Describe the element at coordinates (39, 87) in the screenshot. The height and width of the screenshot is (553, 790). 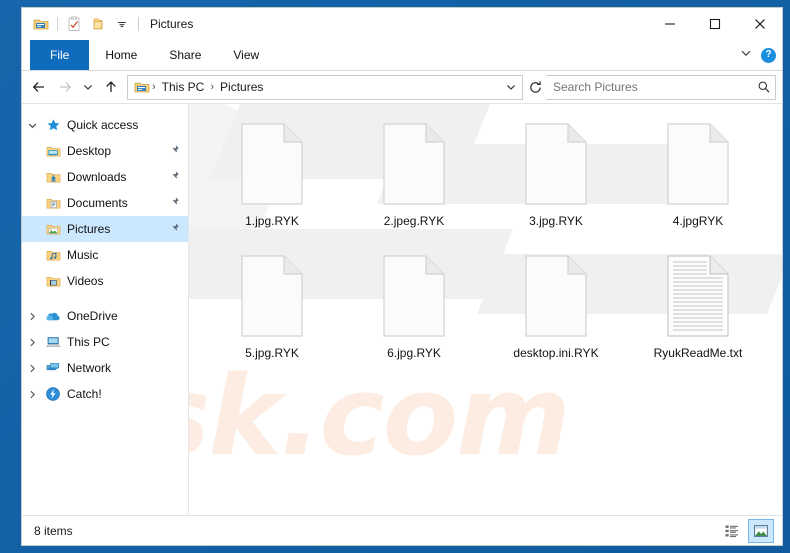
I see `back-button` at that location.